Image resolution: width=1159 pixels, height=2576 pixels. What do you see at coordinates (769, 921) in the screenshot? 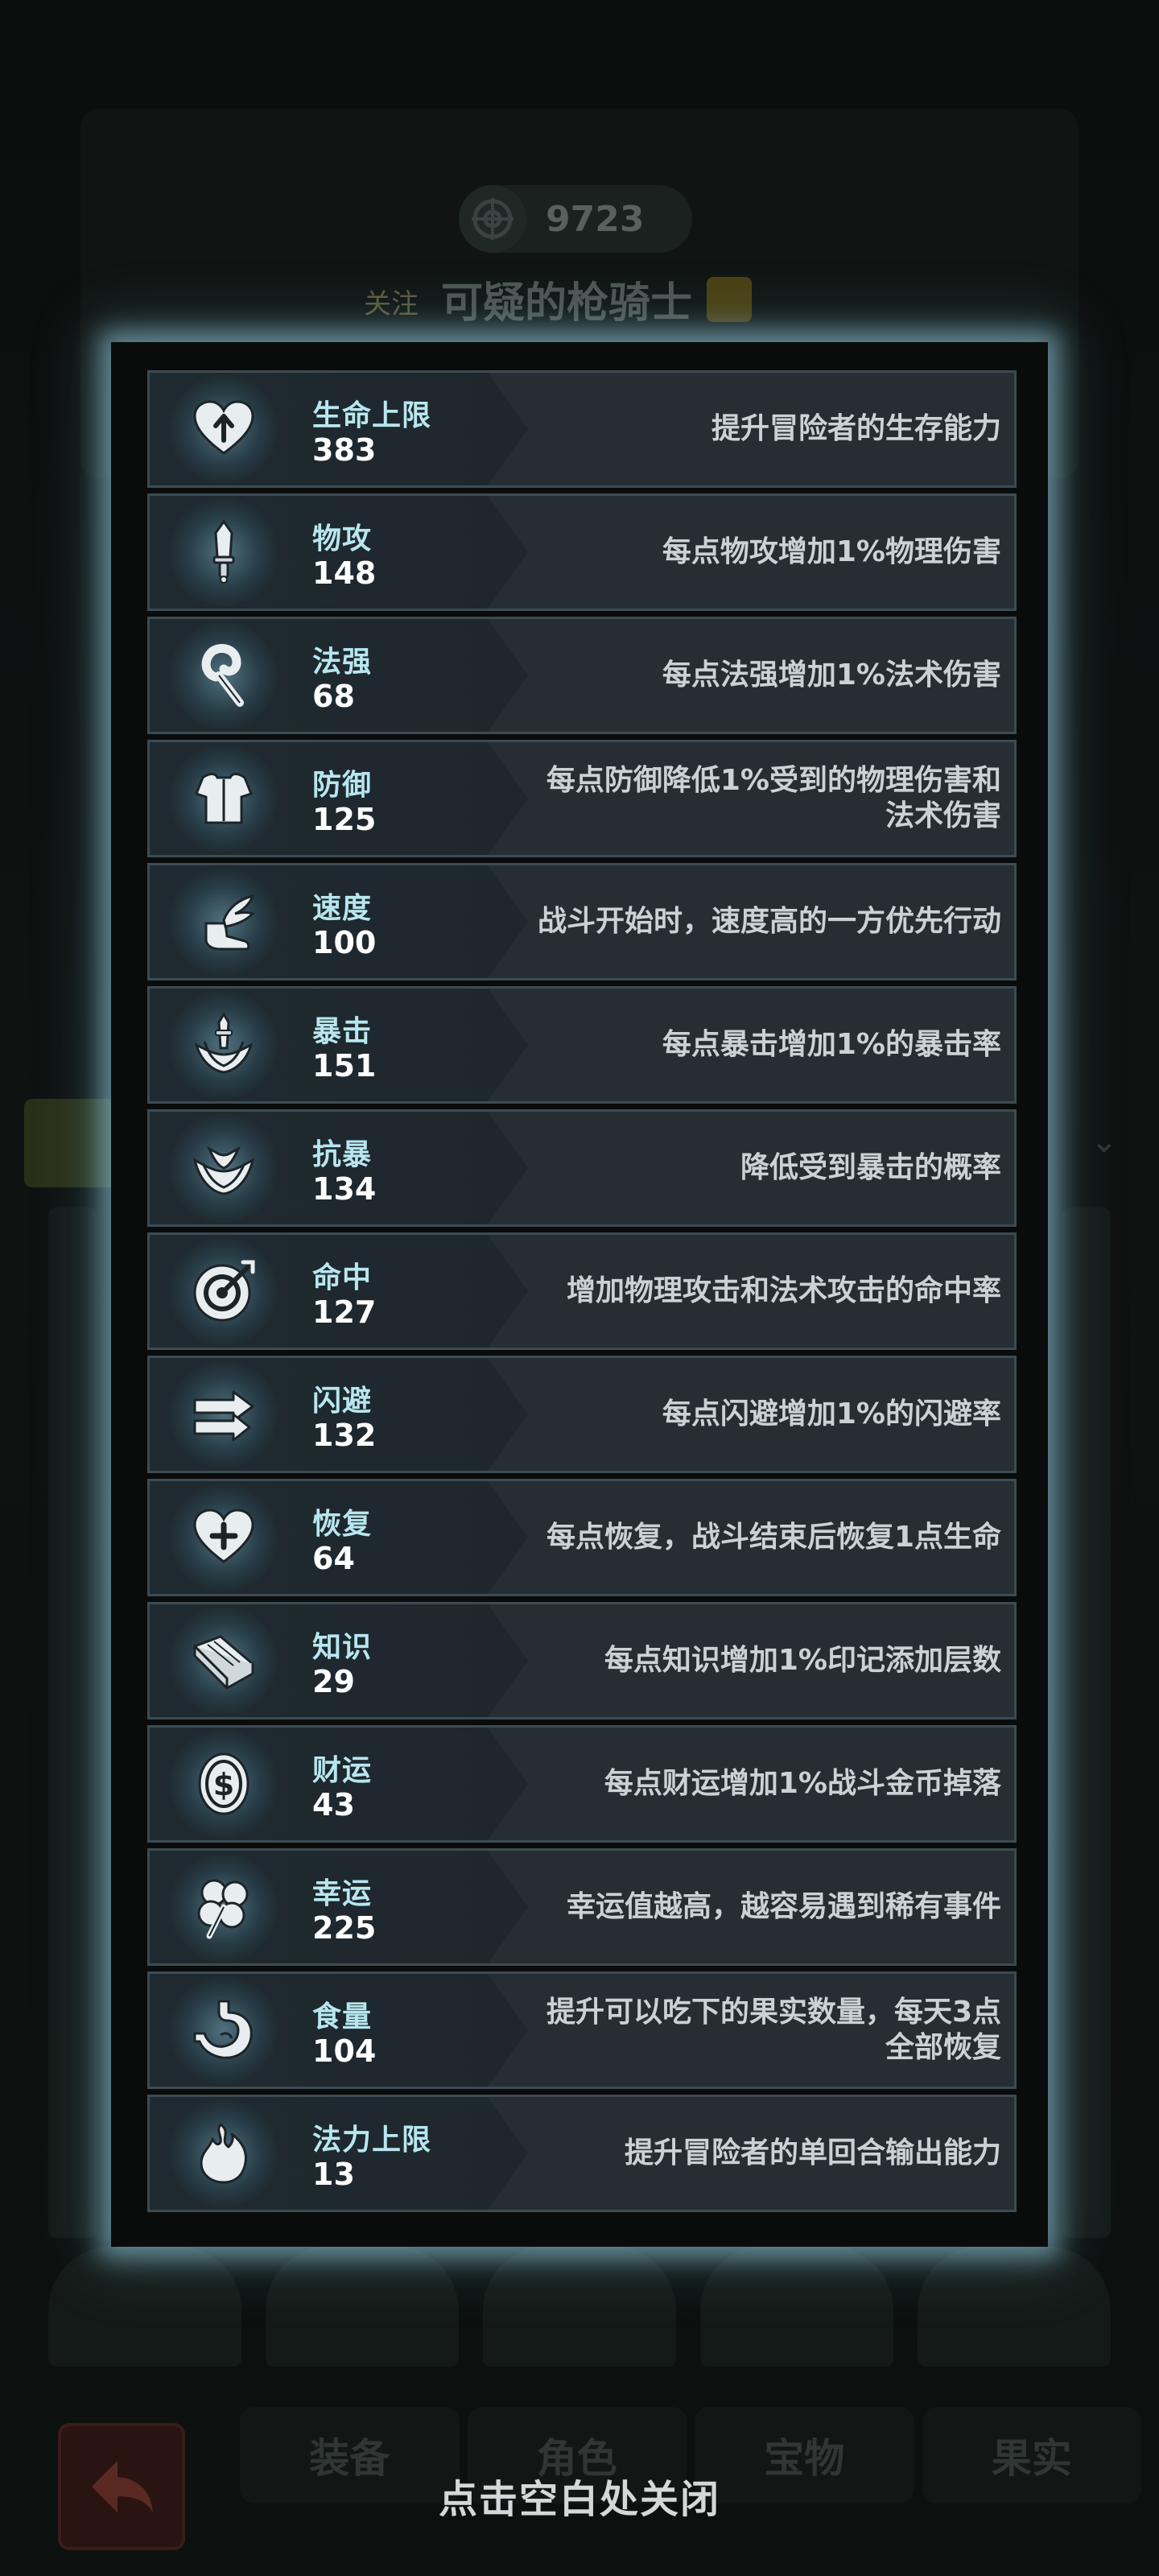
I see `stat-description: 战斗开始时，速度高的一方优先行动` at bounding box center [769, 921].